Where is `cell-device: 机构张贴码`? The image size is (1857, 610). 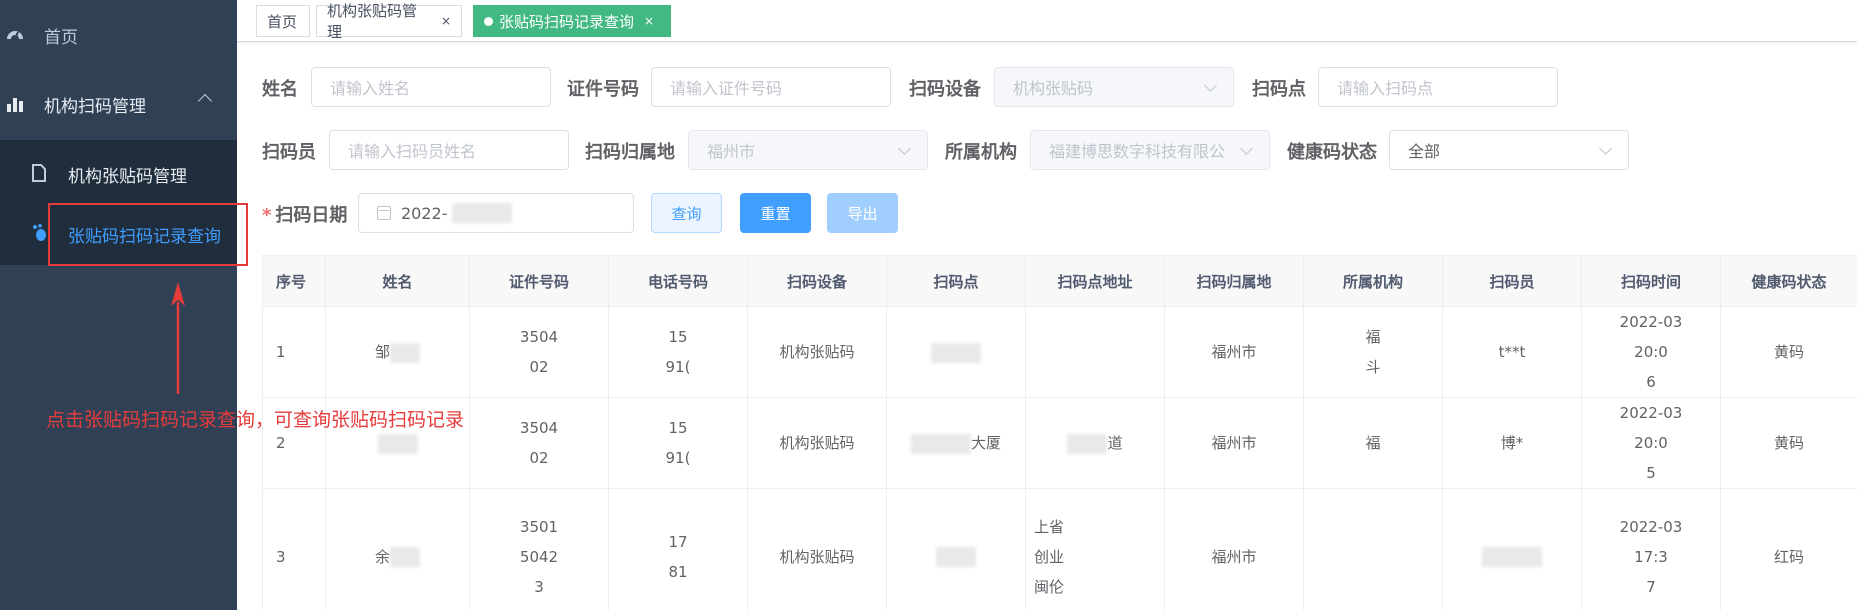
cell-device: 机构张贴码 is located at coordinates (817, 352).